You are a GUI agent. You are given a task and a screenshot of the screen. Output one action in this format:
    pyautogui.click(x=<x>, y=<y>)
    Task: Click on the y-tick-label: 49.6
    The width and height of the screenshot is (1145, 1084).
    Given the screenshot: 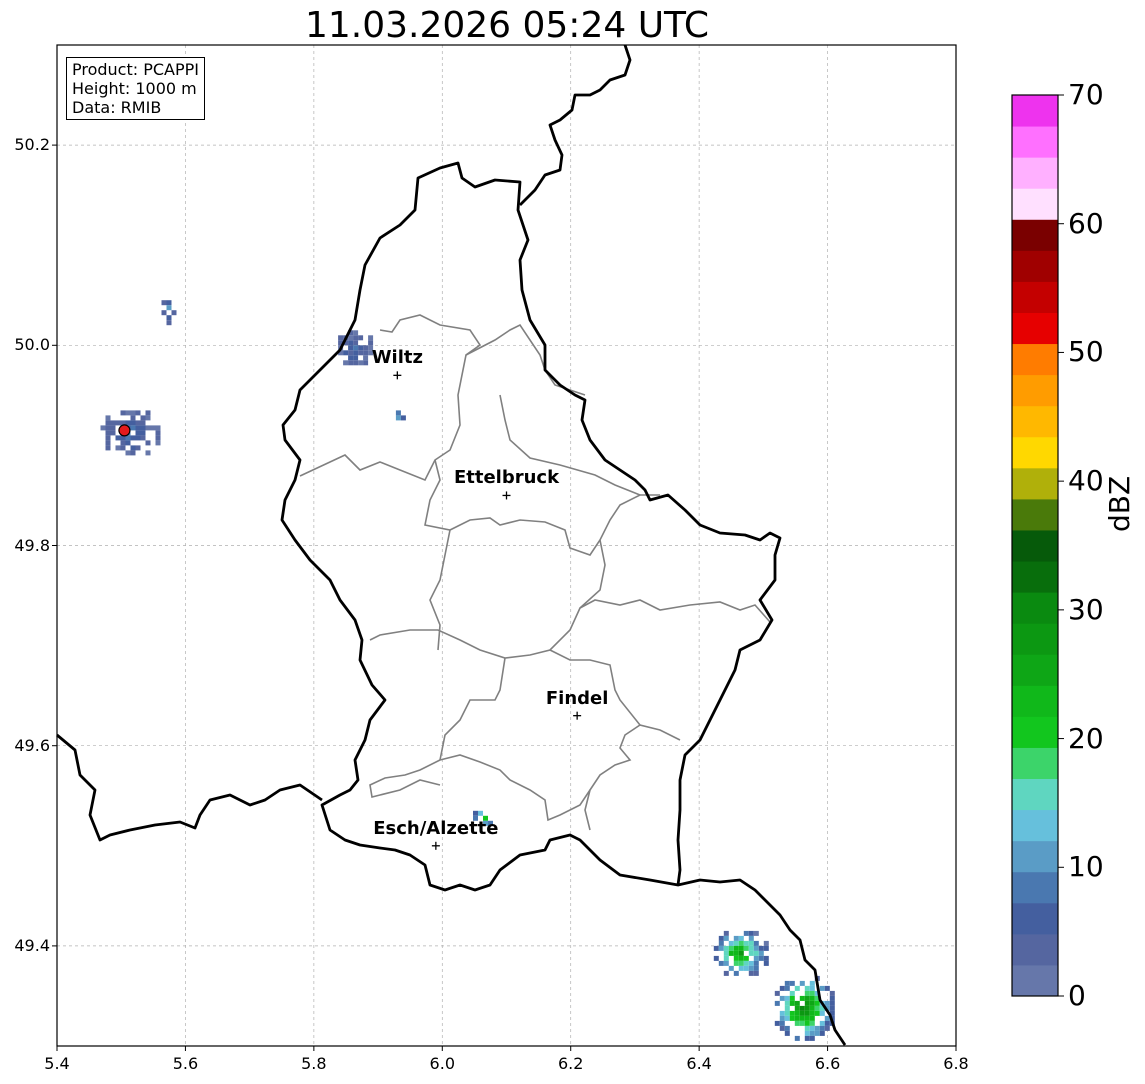 What is the action you would take?
    pyautogui.click(x=32, y=745)
    